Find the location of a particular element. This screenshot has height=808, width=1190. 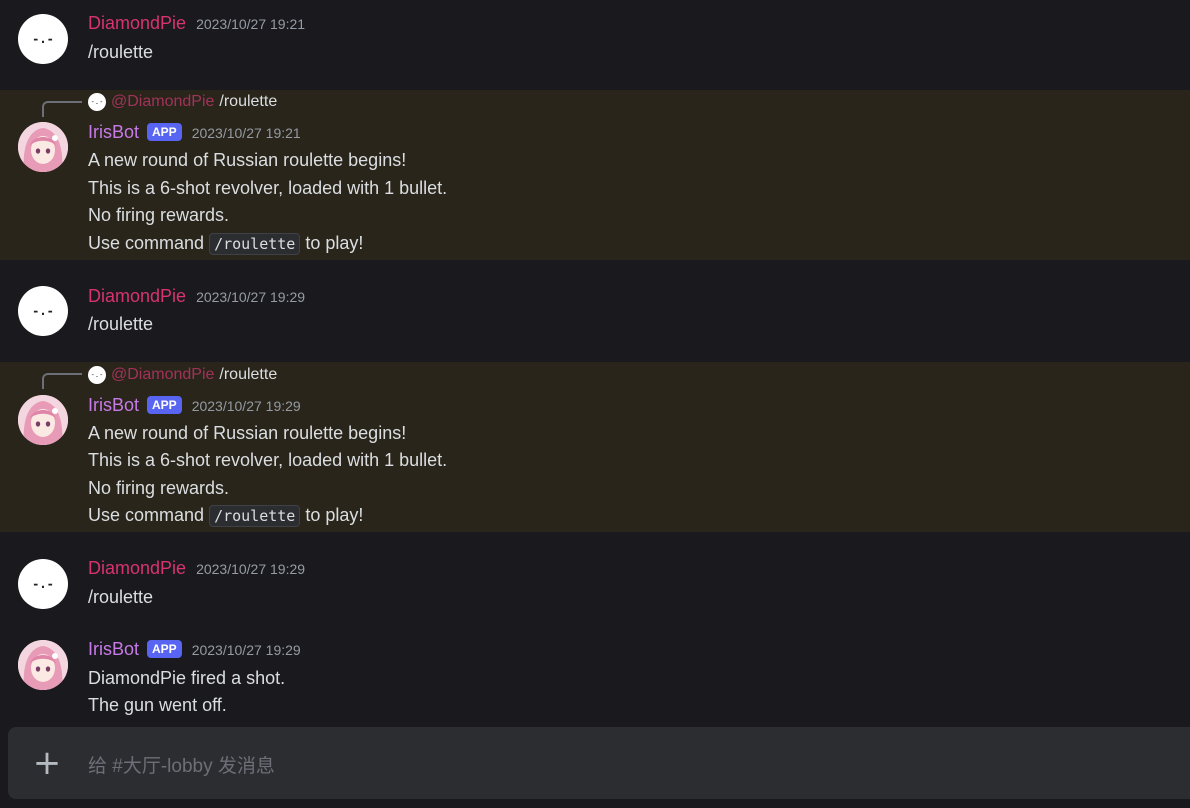

message-line: DiamondPie fired a shot. is located at coordinates (187, 678).